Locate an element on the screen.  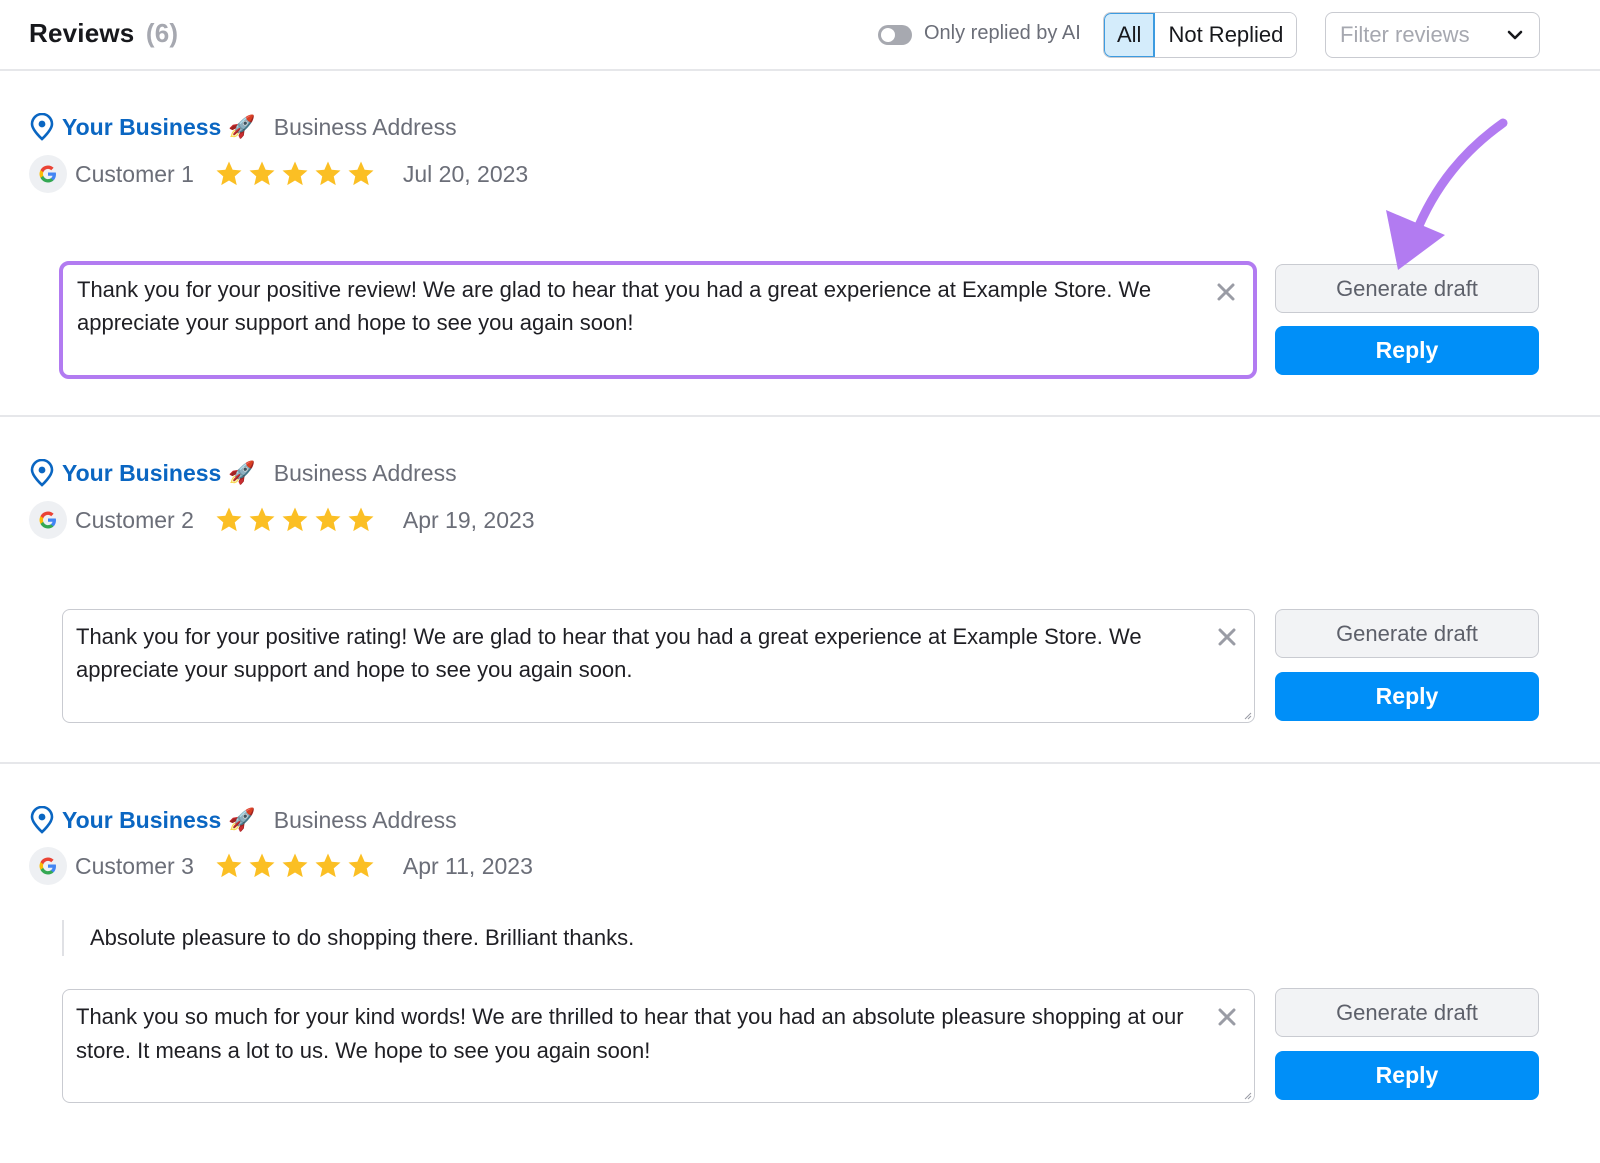
chevron-down-icon is located at coordinates (1515, 35).